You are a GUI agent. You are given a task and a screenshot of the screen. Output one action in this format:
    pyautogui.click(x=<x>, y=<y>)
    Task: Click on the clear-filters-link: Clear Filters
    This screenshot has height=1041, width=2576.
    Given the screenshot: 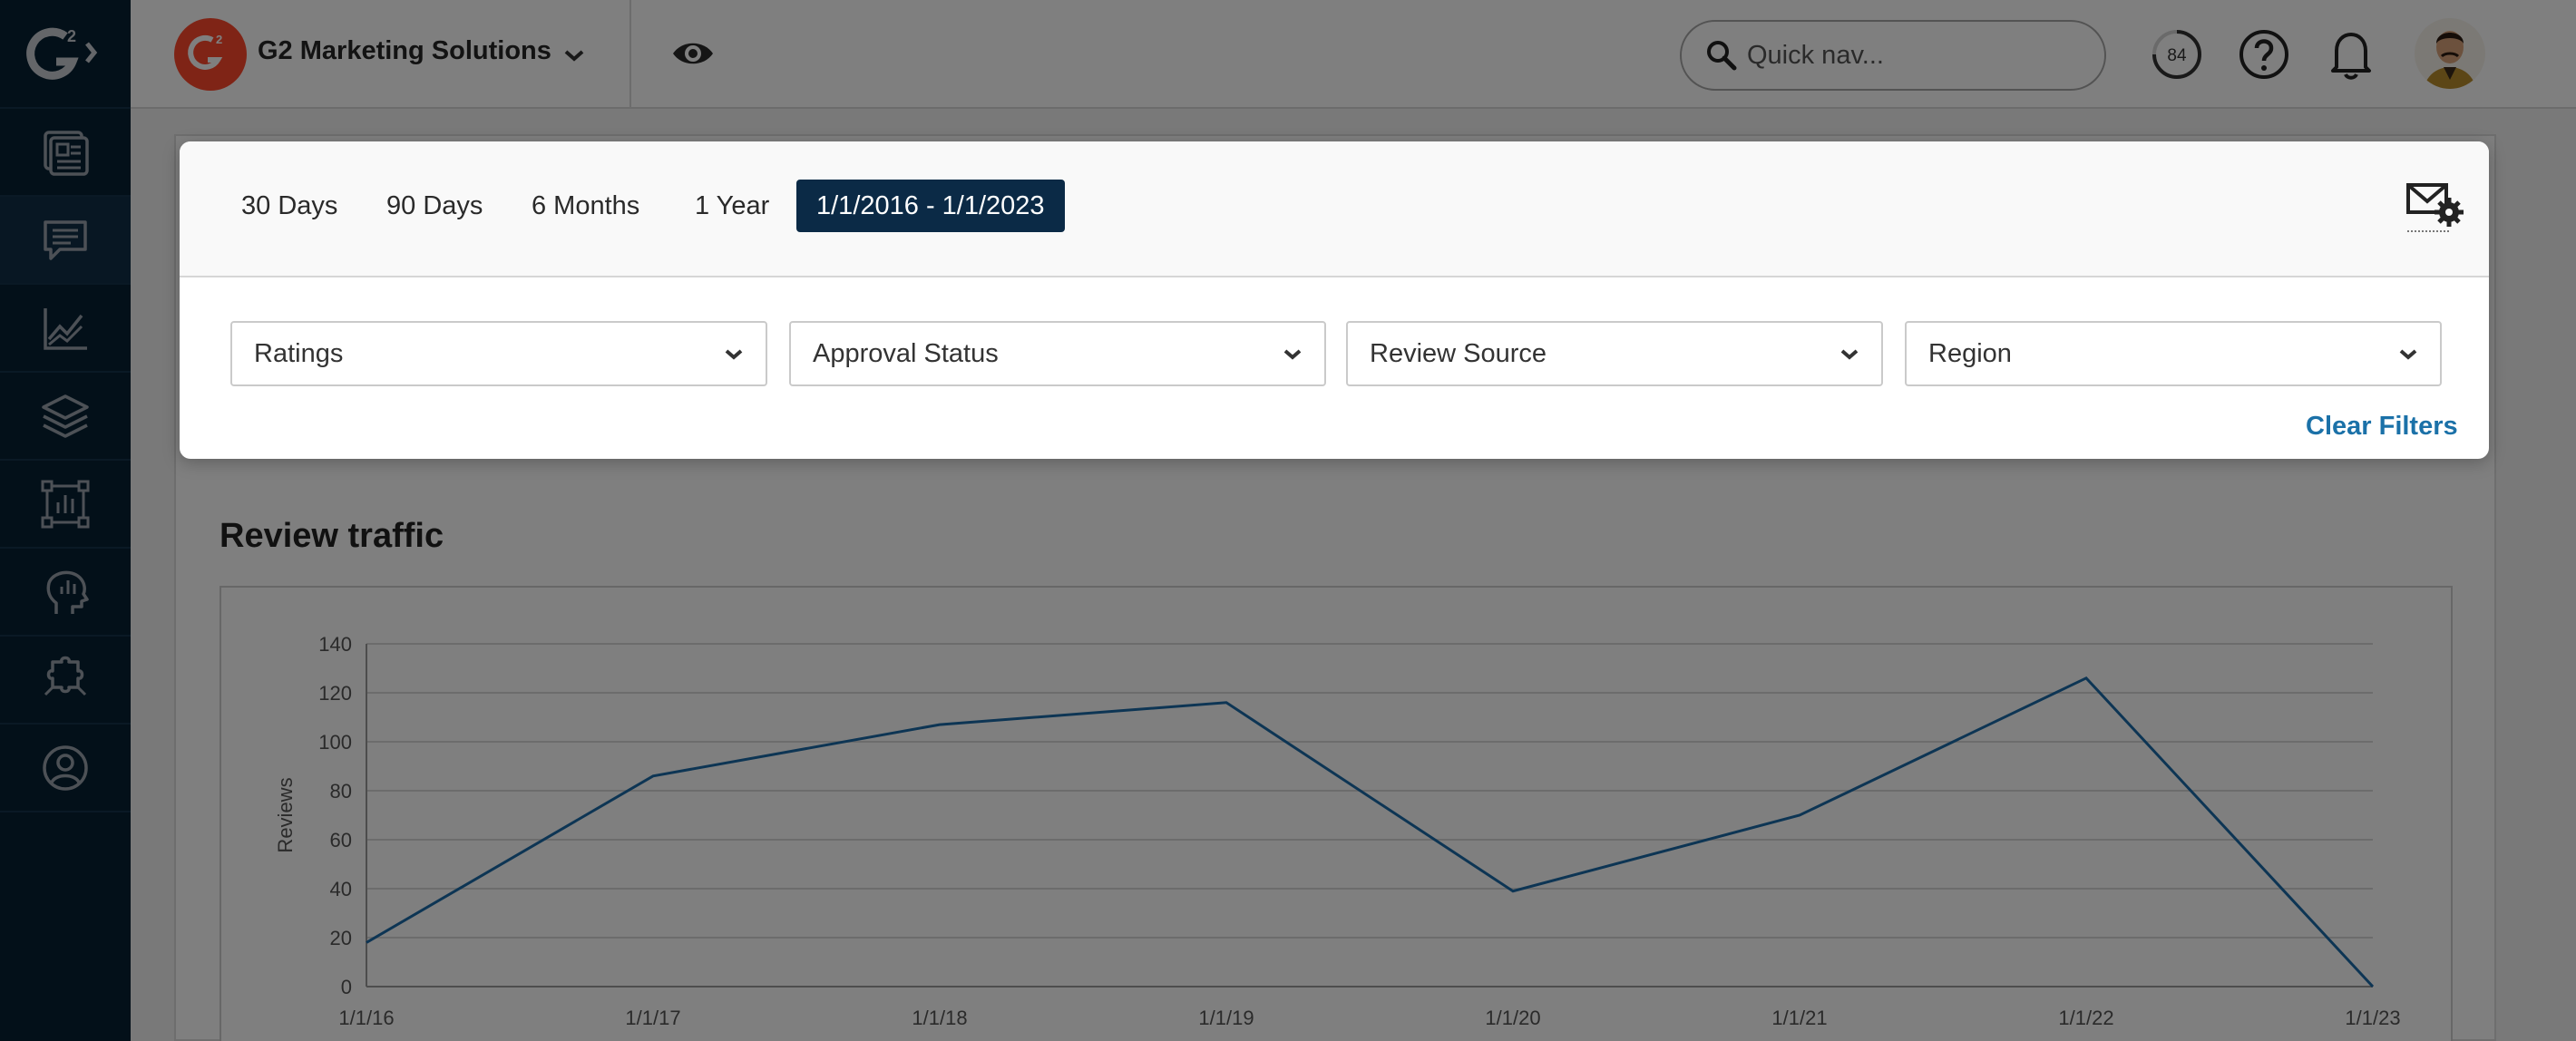 What is the action you would take?
    pyautogui.click(x=2382, y=427)
    